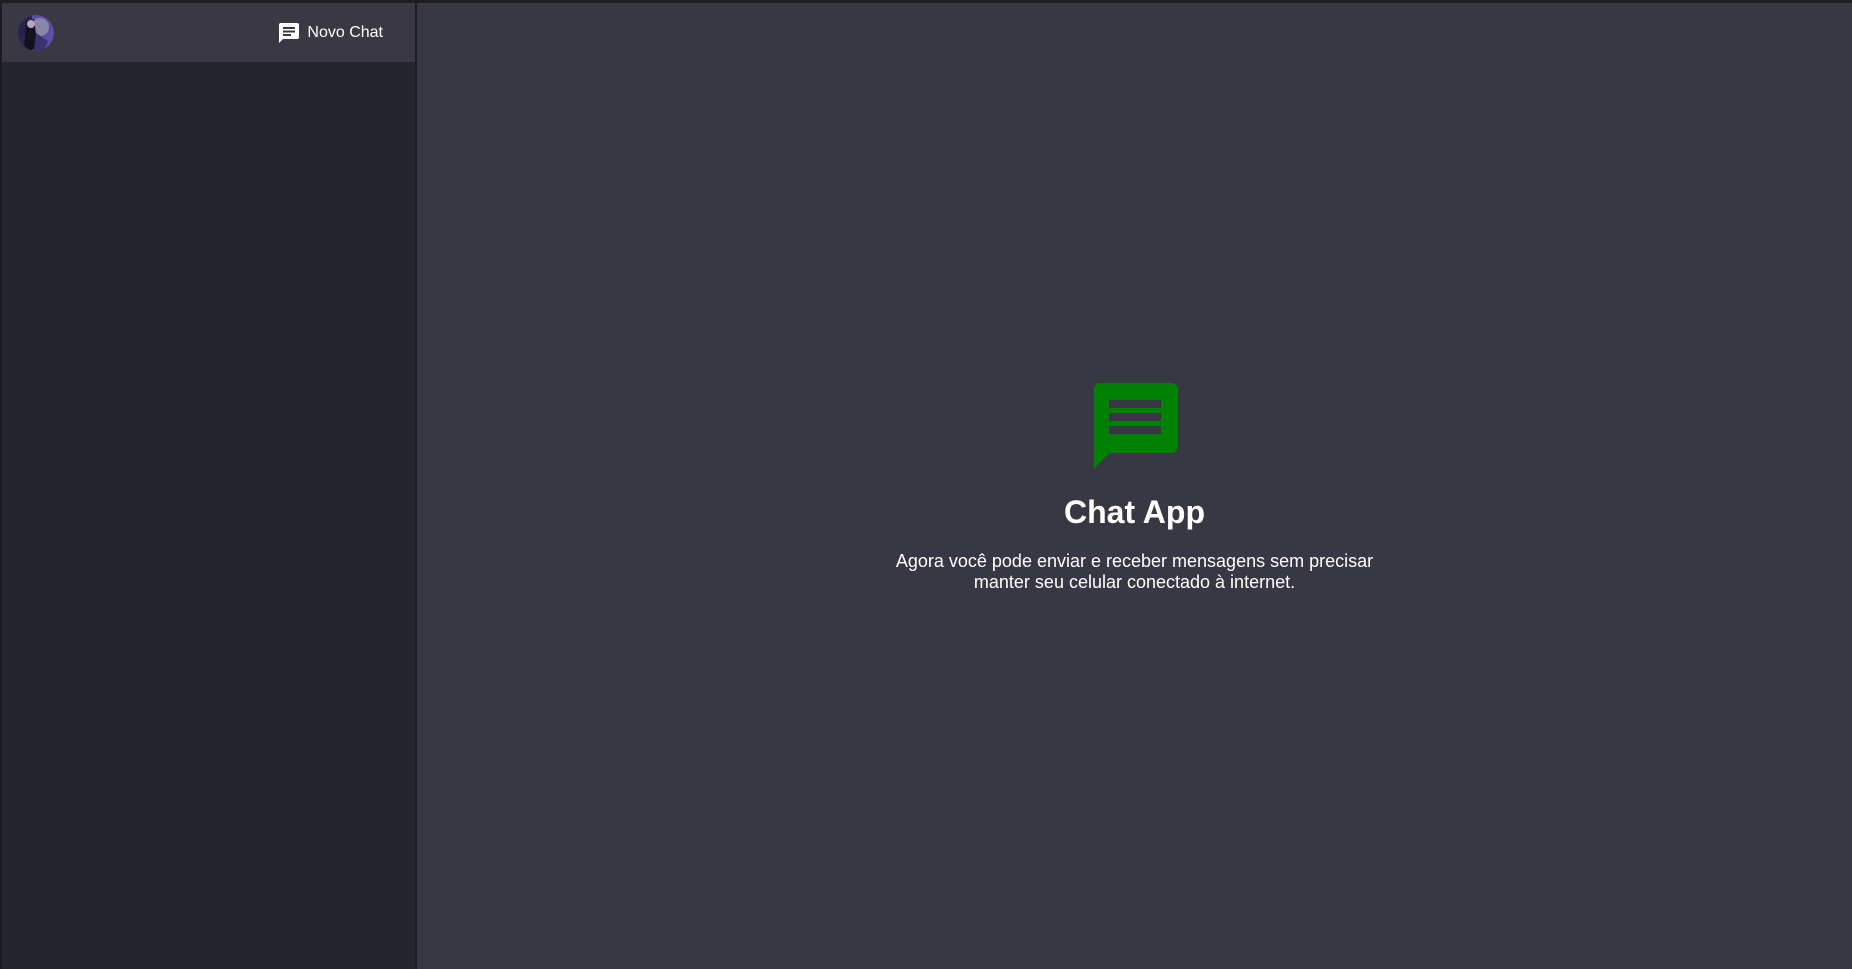 The image size is (1852, 969). I want to click on welcome-title: Chat App, so click(1134, 512).